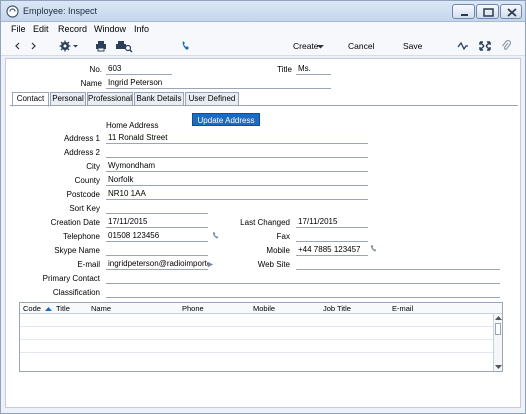  I want to click on tab-user-defined: User Defined, so click(212, 99).